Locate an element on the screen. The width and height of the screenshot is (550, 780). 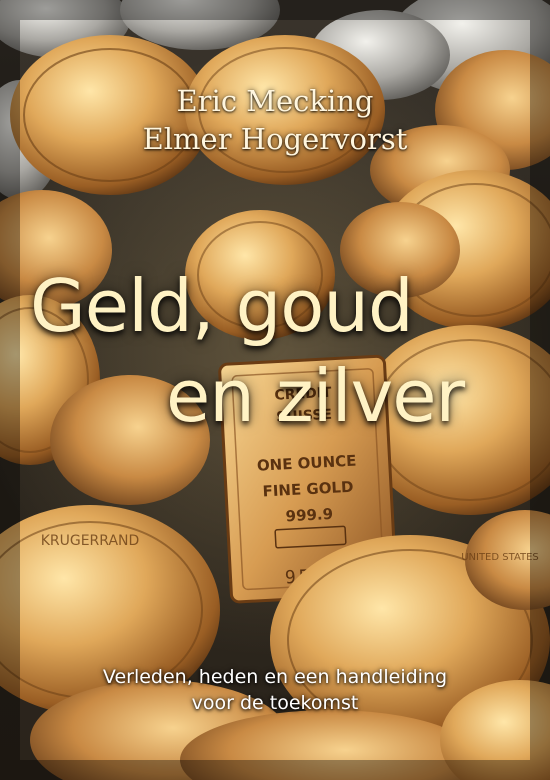
subtitle-line: voor de toekomst is located at coordinates (275, 703).